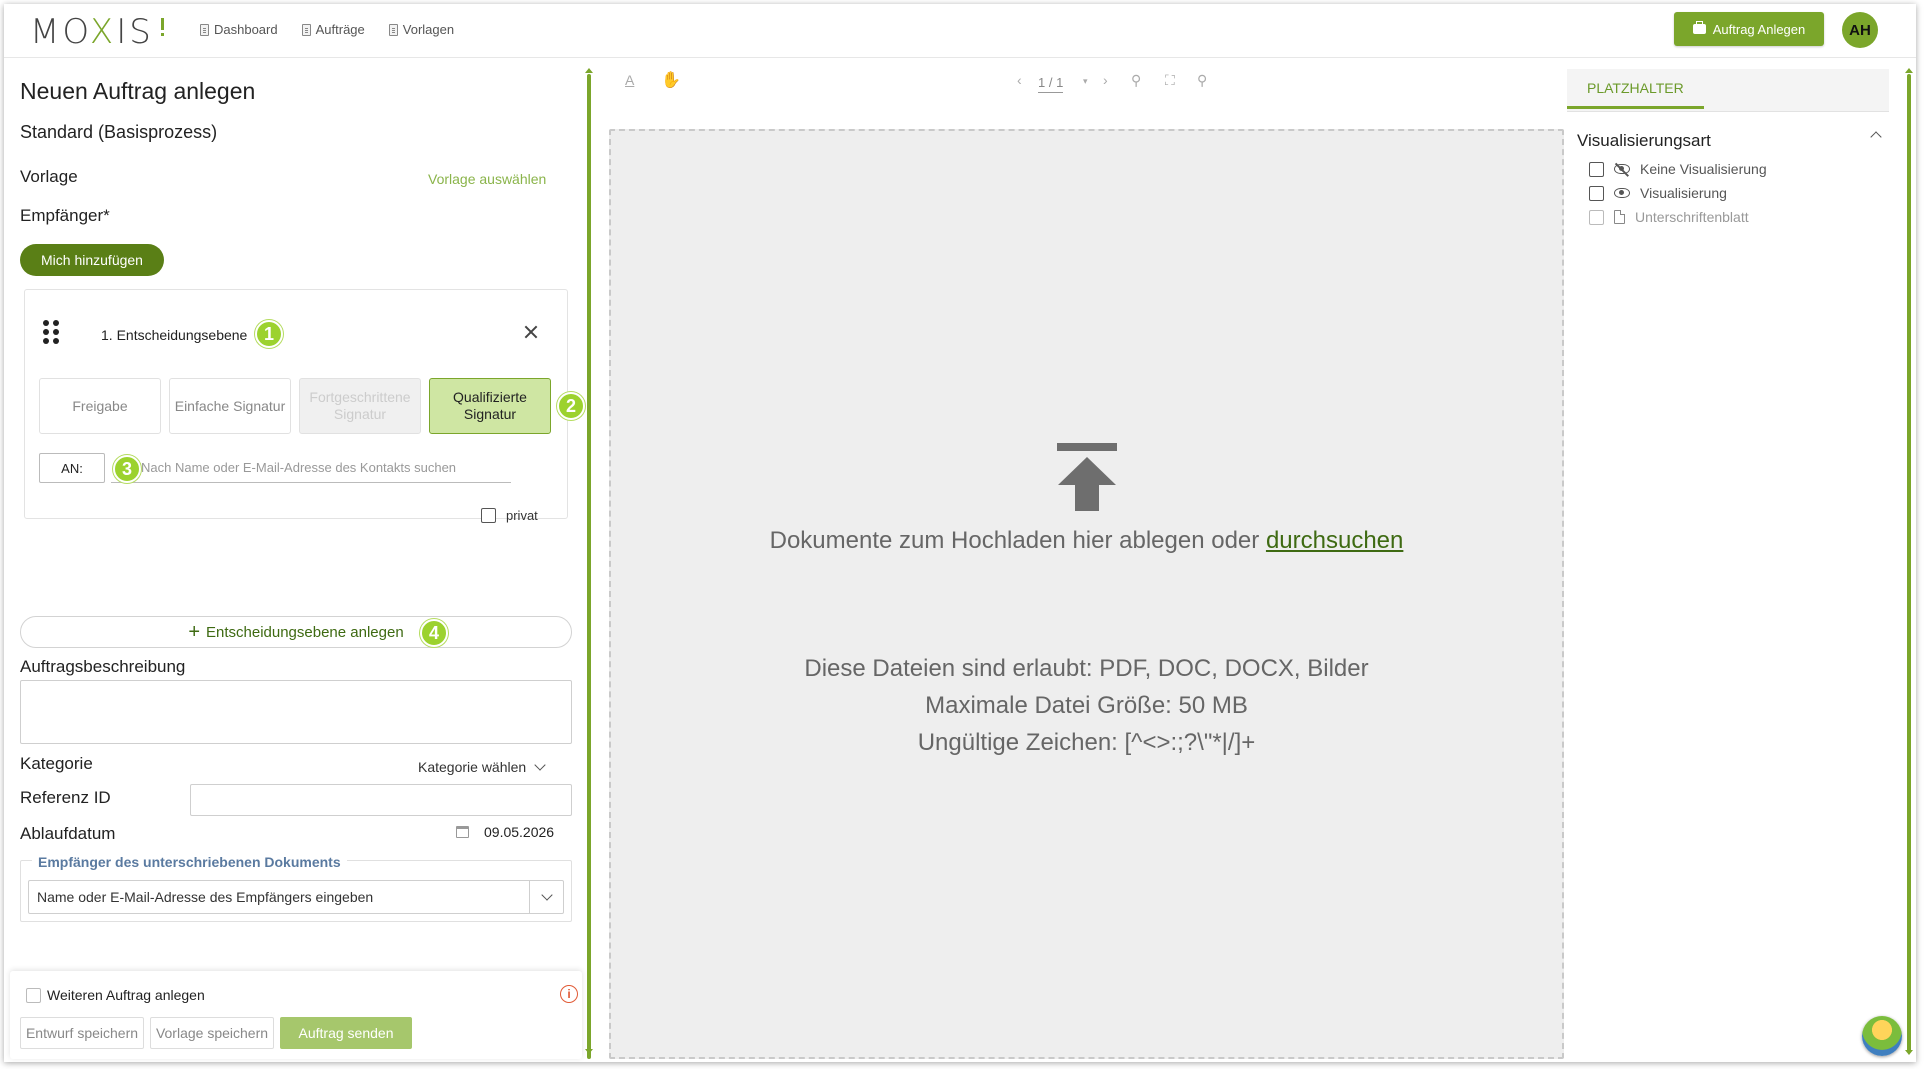 The image size is (1925, 1069). Describe the element at coordinates (428, 29) in the screenshot. I see `nav-templates-label: Vorlagen` at that location.